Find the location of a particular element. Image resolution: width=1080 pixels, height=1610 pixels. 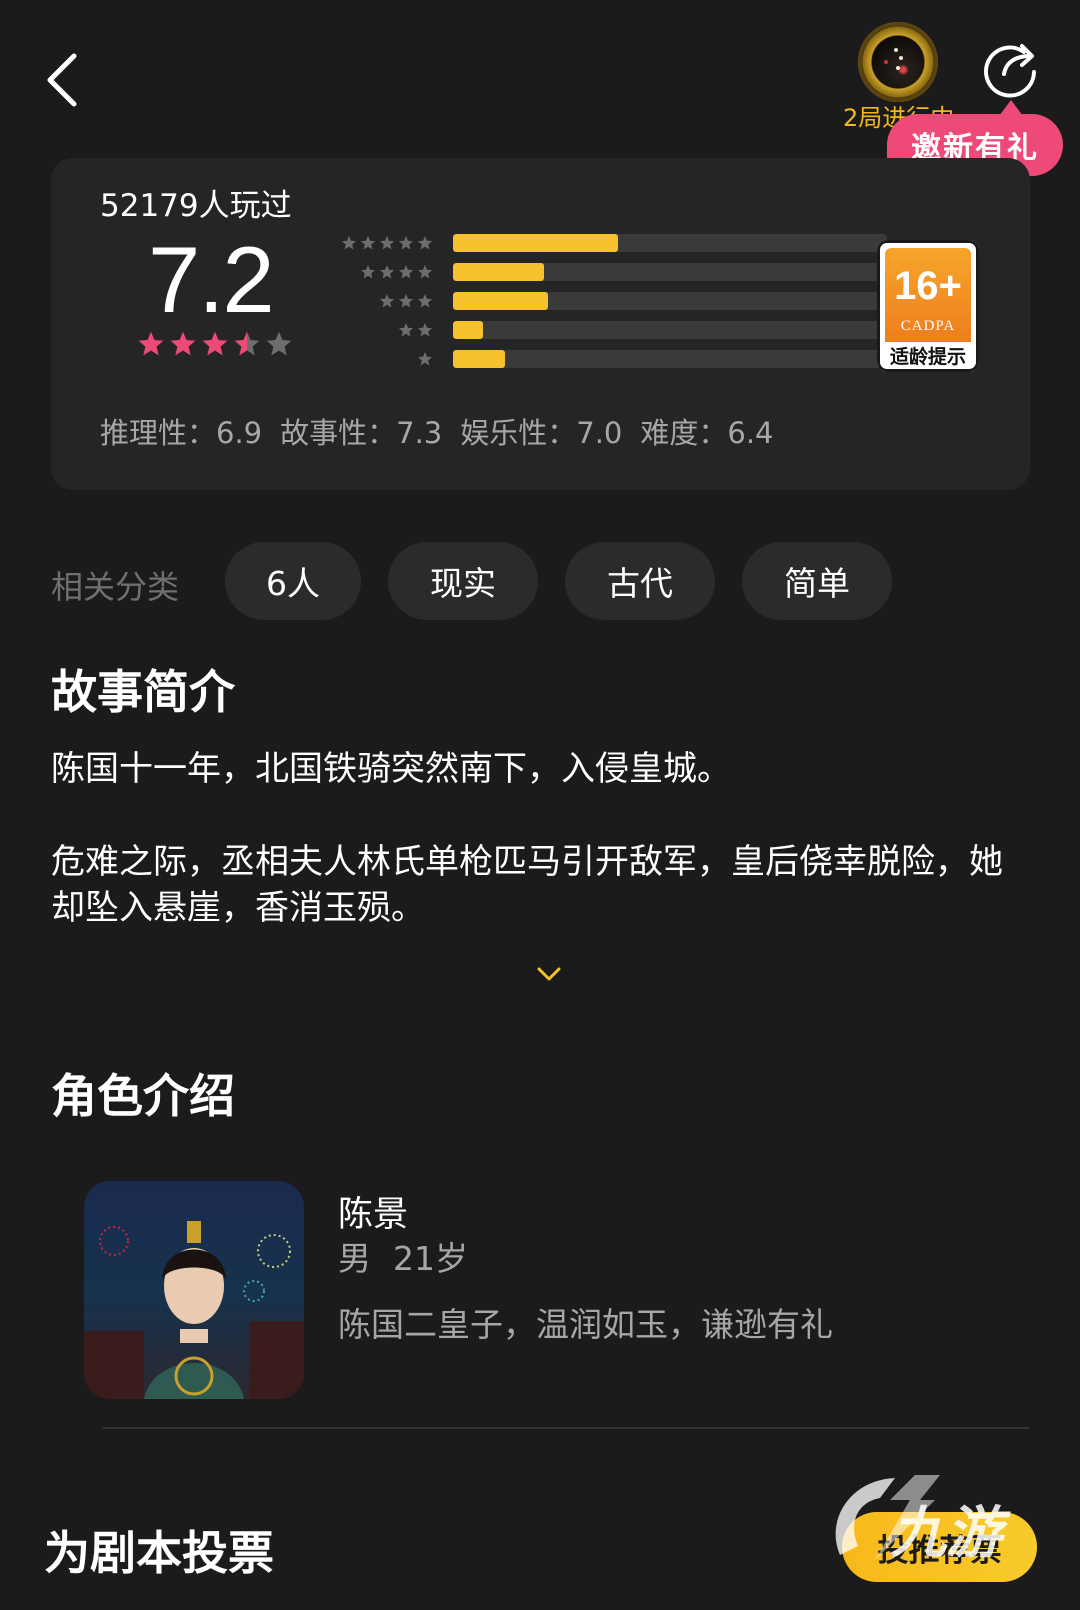

tag-chip: 古代 is located at coordinates (640, 581).